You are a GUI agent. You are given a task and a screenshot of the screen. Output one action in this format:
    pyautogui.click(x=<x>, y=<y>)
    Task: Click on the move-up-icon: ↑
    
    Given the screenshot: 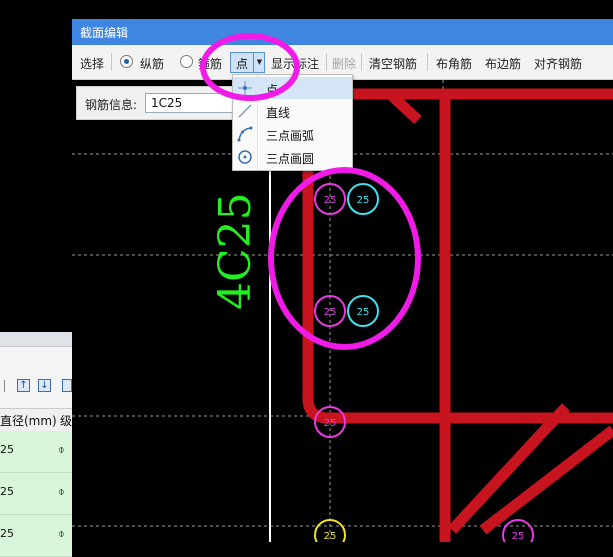 What is the action you would take?
    pyautogui.click(x=23, y=385)
    